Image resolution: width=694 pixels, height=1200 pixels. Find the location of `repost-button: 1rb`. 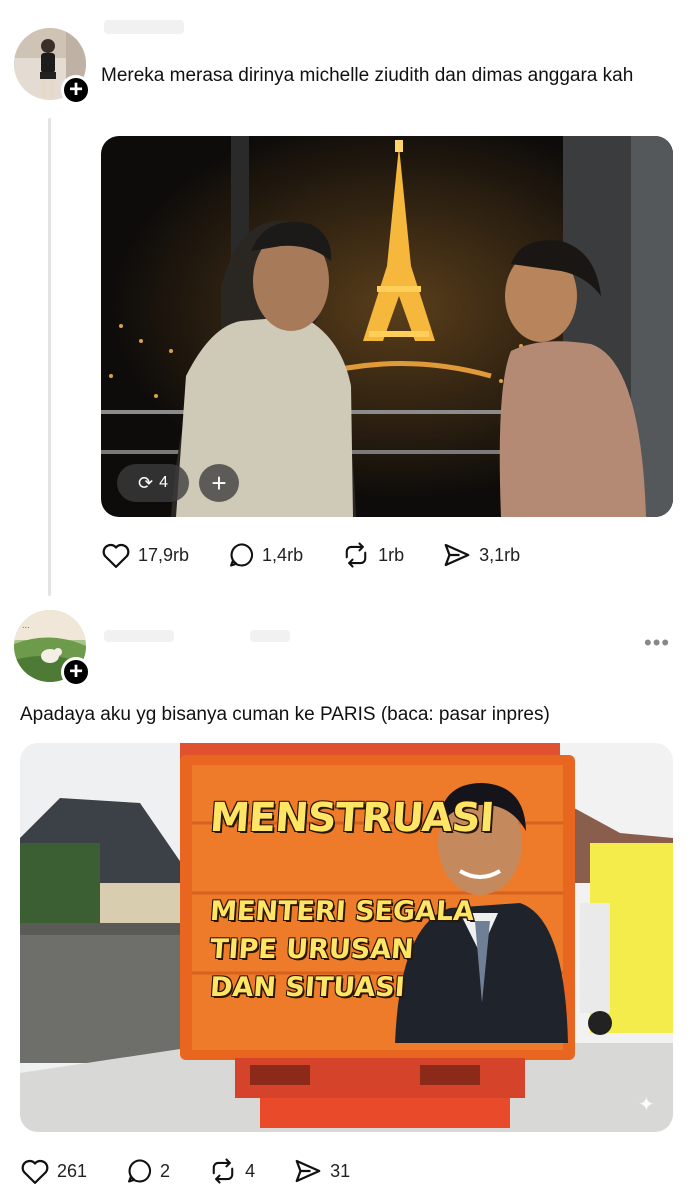

repost-button: 1rb is located at coordinates (372, 555).